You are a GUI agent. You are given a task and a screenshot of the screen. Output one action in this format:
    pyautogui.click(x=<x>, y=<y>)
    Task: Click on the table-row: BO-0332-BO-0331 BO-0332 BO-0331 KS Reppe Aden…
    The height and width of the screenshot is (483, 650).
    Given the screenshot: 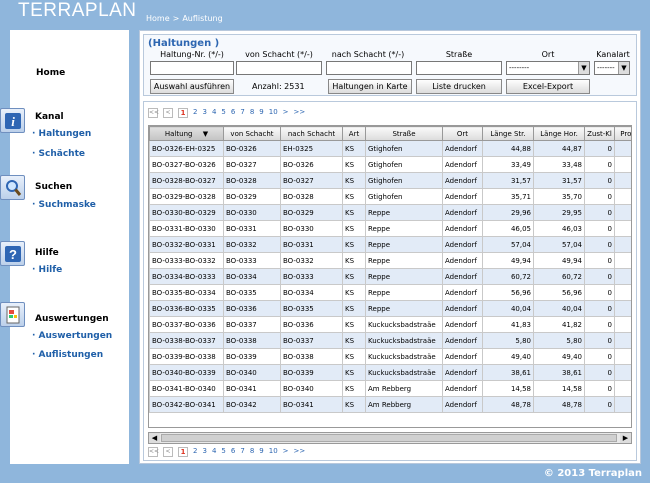 What is the action you would take?
    pyautogui.click(x=390, y=244)
    